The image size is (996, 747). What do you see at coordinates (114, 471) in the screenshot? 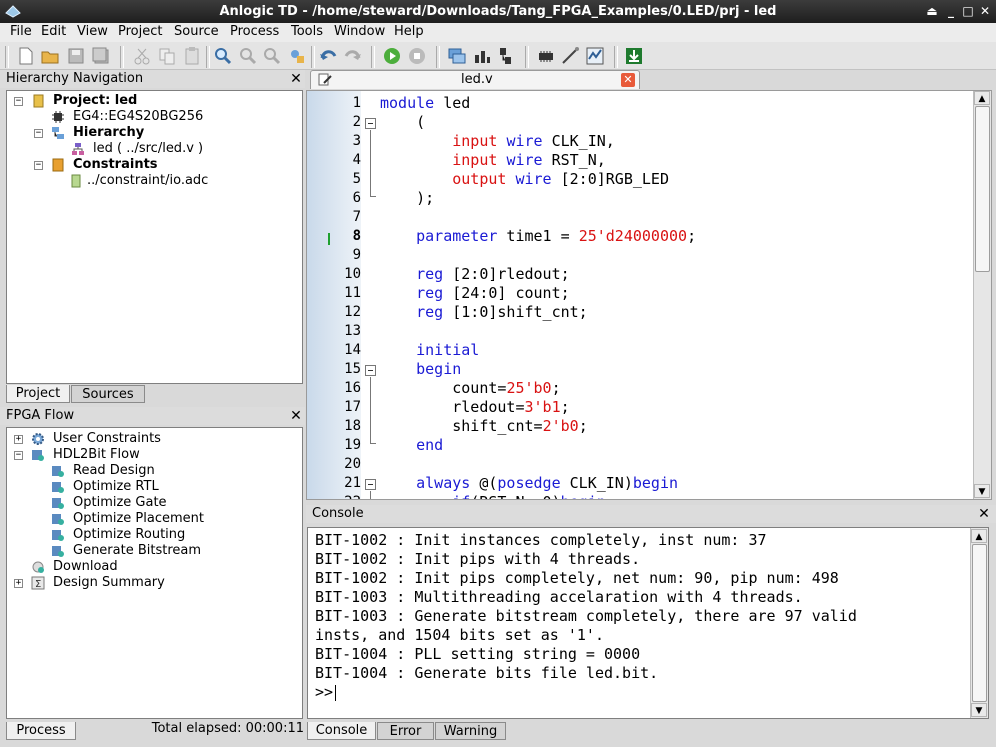
I see `flow-item-read-design: Read Design` at bounding box center [114, 471].